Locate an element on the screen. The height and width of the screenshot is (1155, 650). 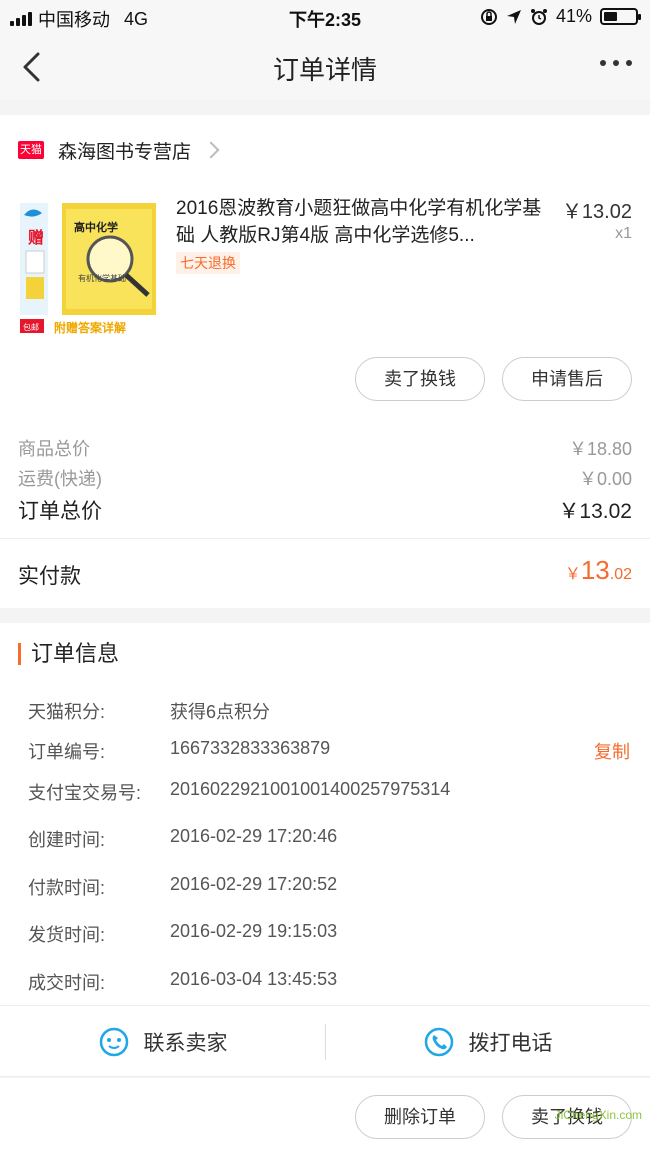
goods-total-row: 商品总价 ￥18.80 is located at coordinates (325, 448).